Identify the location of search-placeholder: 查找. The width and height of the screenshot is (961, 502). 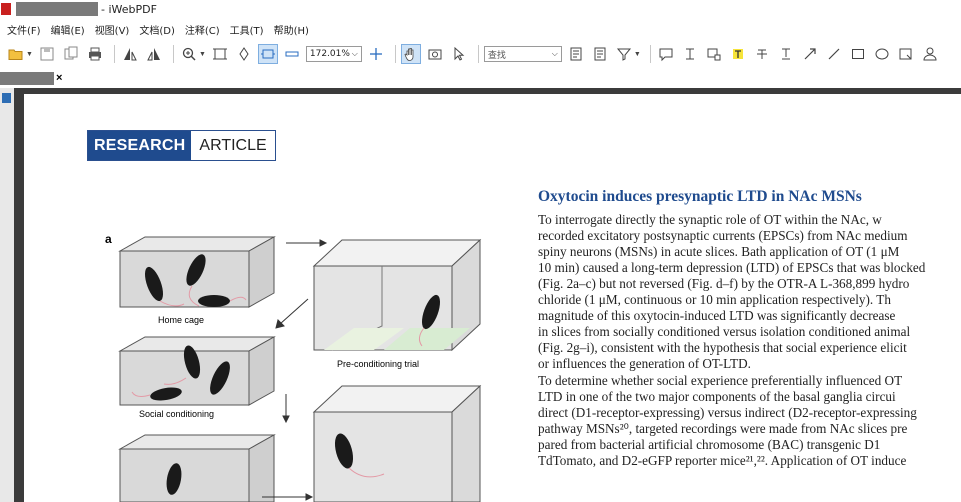
(496, 55).